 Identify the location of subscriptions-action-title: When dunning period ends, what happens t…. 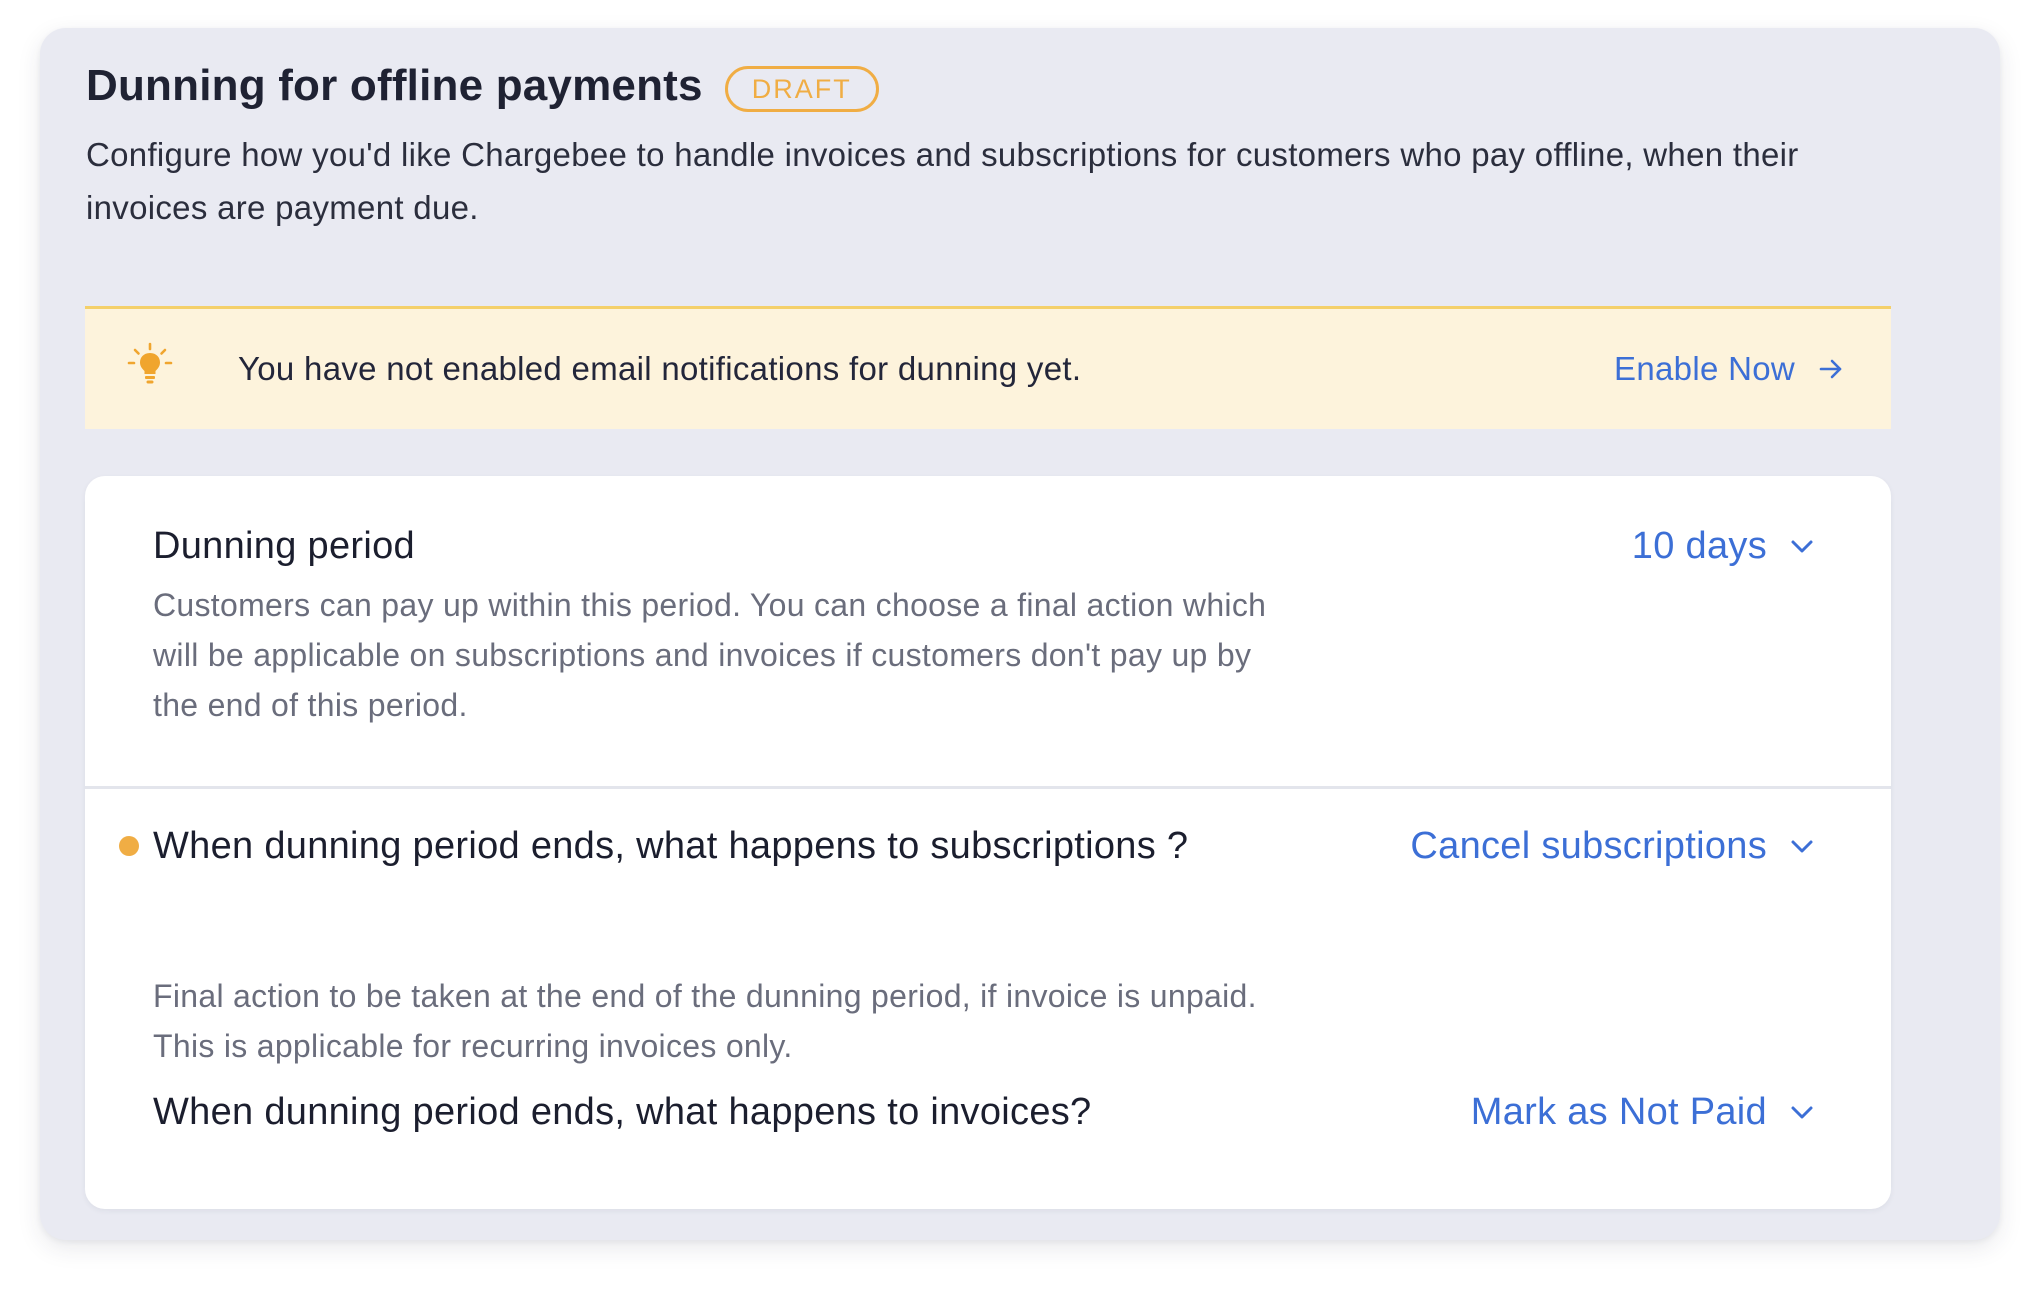
(671, 846).